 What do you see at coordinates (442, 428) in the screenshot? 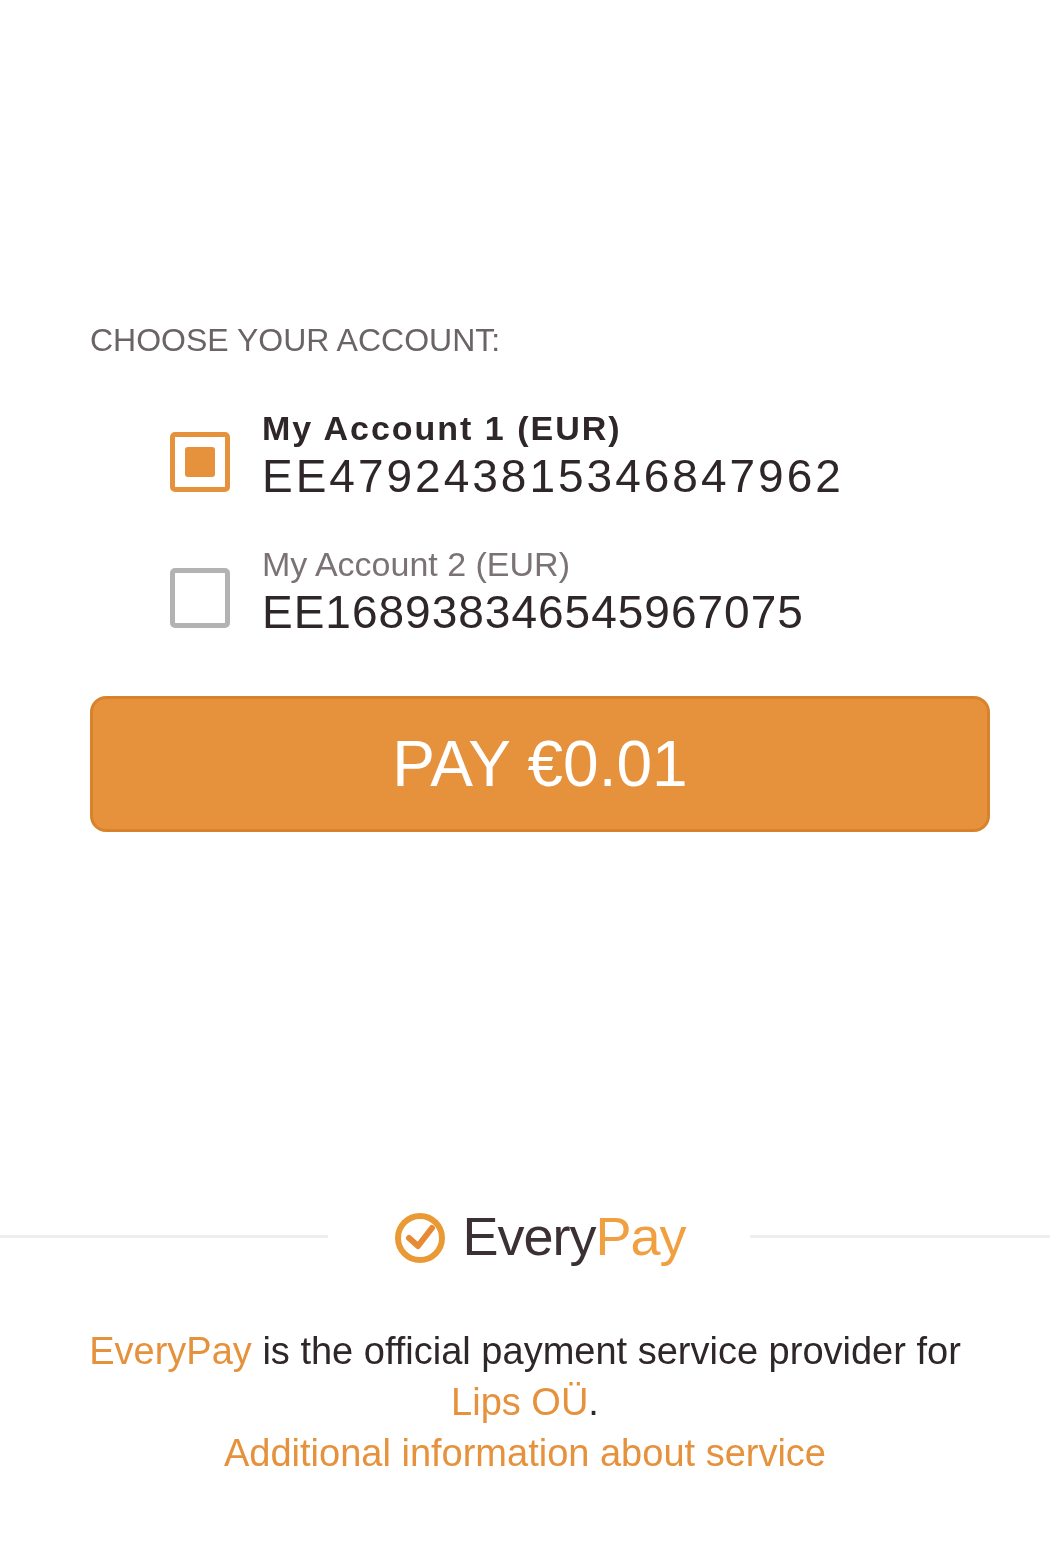
I see `account-name: My Account 1 (EUR)` at bounding box center [442, 428].